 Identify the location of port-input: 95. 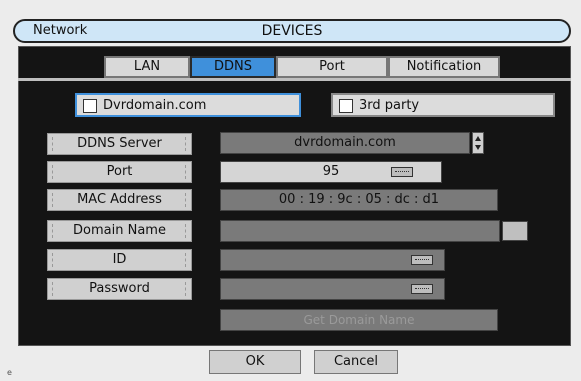
(331, 172).